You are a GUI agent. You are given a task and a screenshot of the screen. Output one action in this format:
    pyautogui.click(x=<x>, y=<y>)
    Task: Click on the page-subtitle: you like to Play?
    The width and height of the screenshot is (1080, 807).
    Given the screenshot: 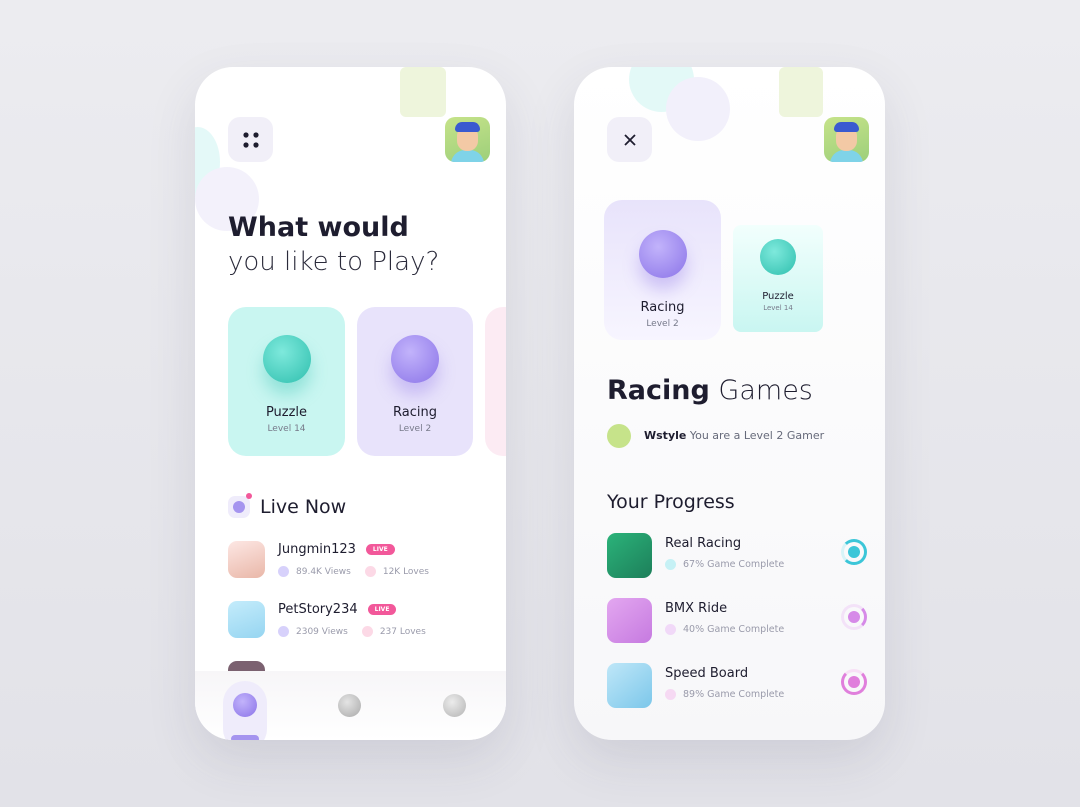 What is the action you would take?
    pyautogui.click(x=334, y=262)
    